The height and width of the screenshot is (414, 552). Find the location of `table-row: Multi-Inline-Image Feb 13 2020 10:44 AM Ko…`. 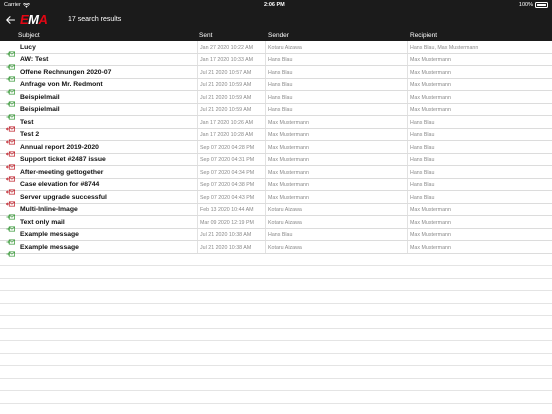

table-row: Multi-Inline-Image Feb 13 2020 10:44 AM Ko… is located at coordinates (276, 211).